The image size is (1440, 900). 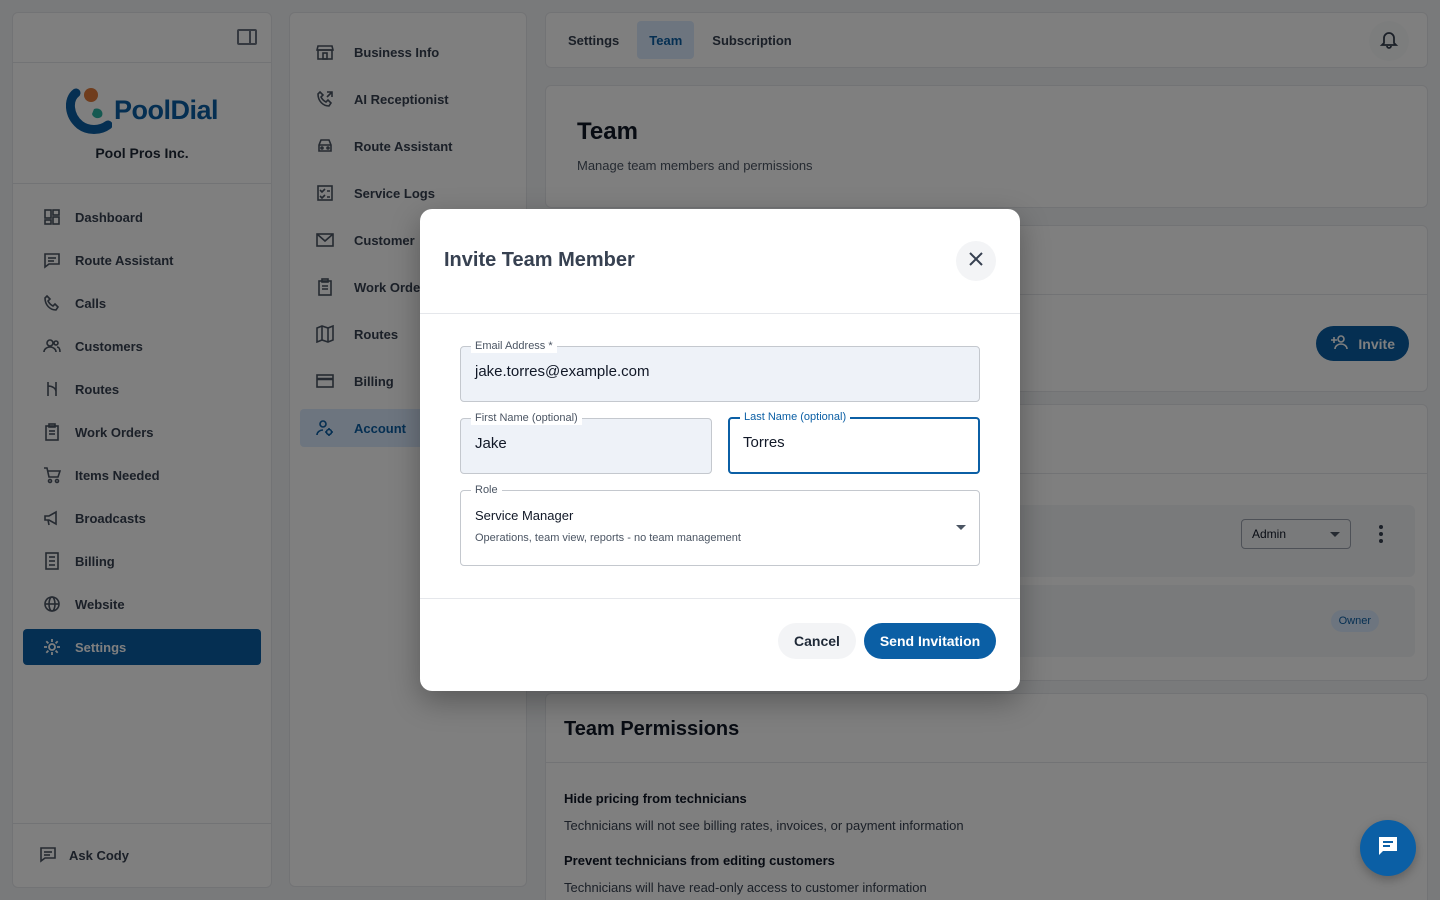 I want to click on dialog-footer: Cancel Send Invitation, so click(x=720, y=644).